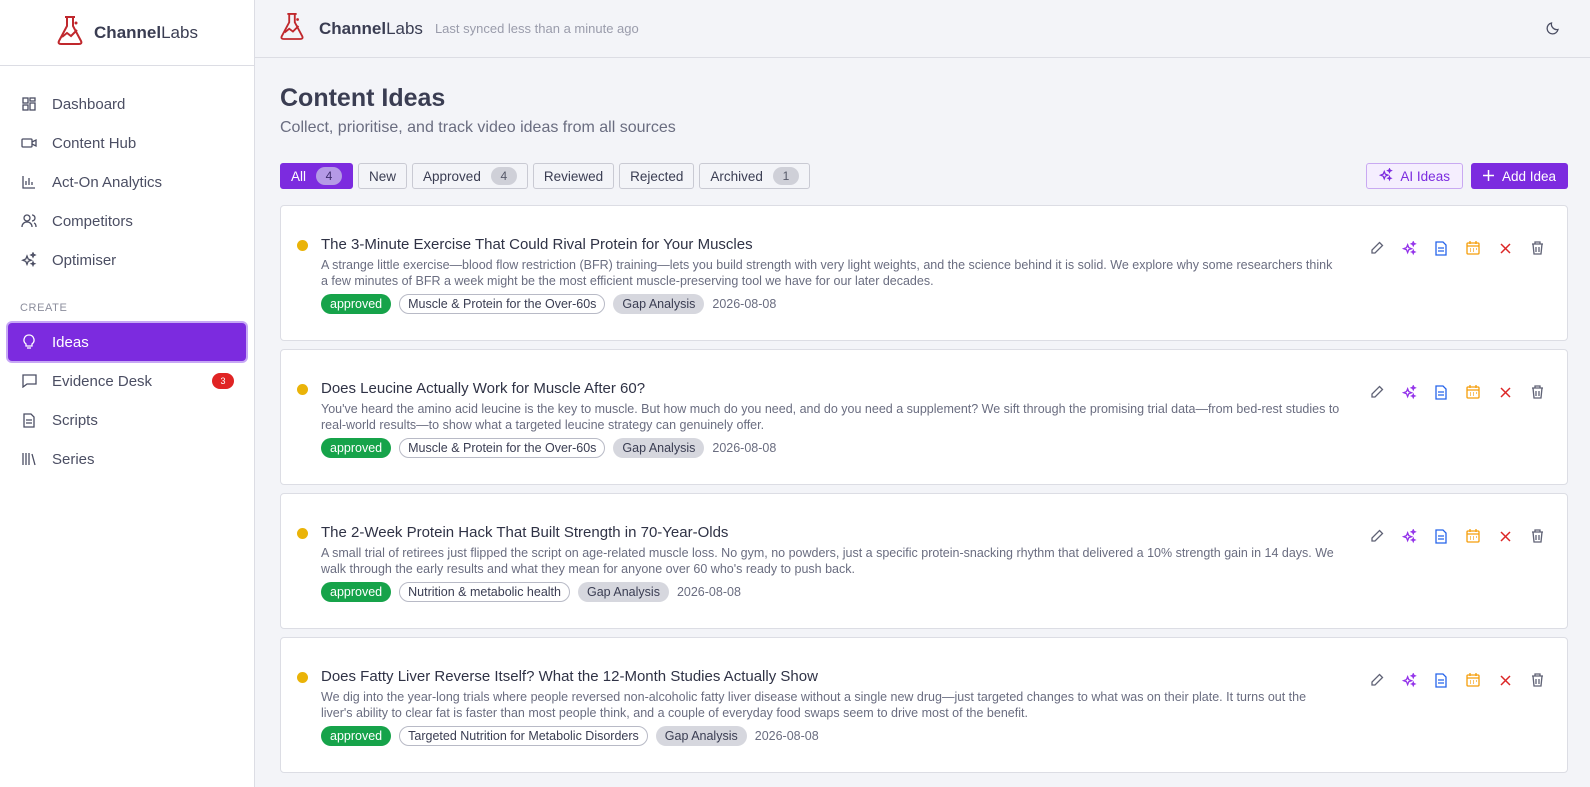 Image resolution: width=1590 pixels, height=787 pixels. I want to click on bar-chart-icon, so click(29, 182).